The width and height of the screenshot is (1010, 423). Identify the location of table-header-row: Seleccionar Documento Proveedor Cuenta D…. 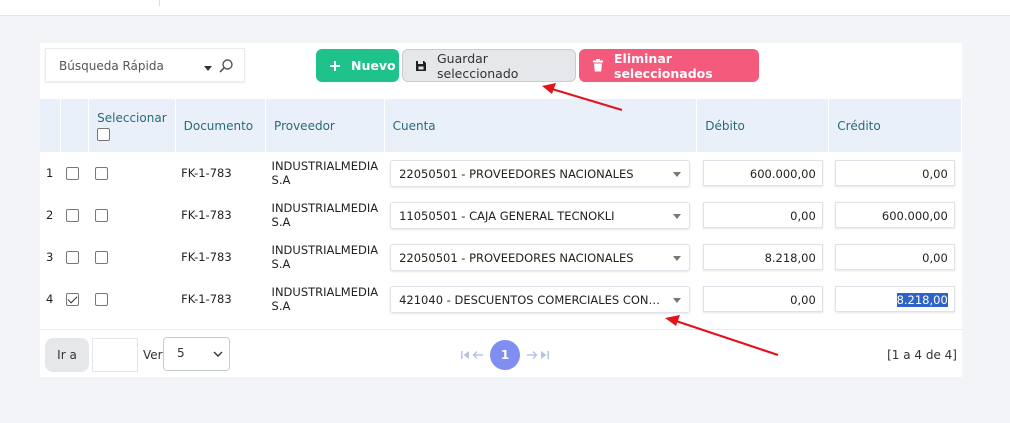
(501, 125).